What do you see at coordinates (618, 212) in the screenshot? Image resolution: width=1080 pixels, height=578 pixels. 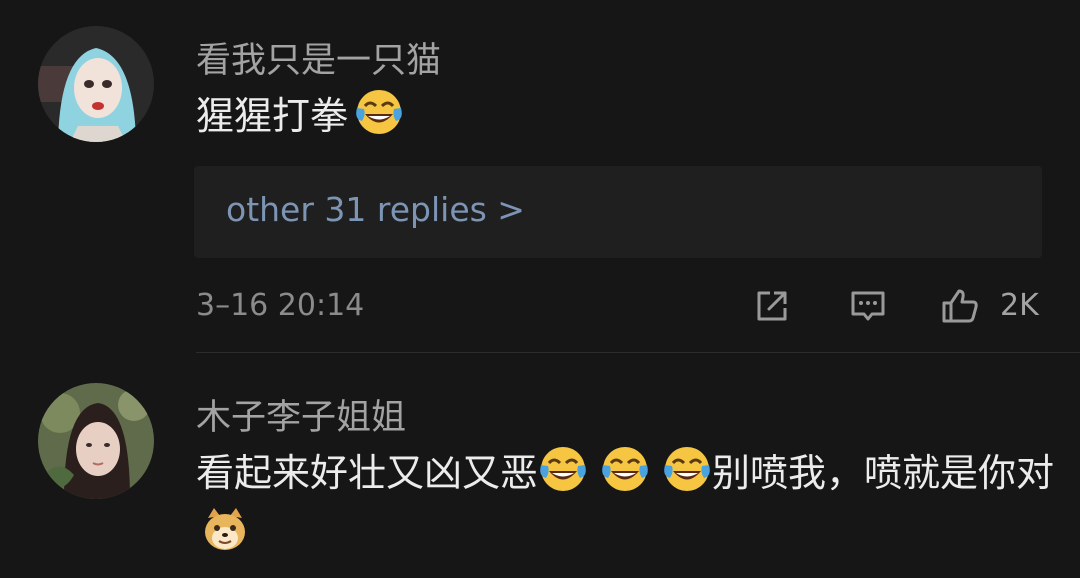 I see `replies-panel: other 31 replies >` at bounding box center [618, 212].